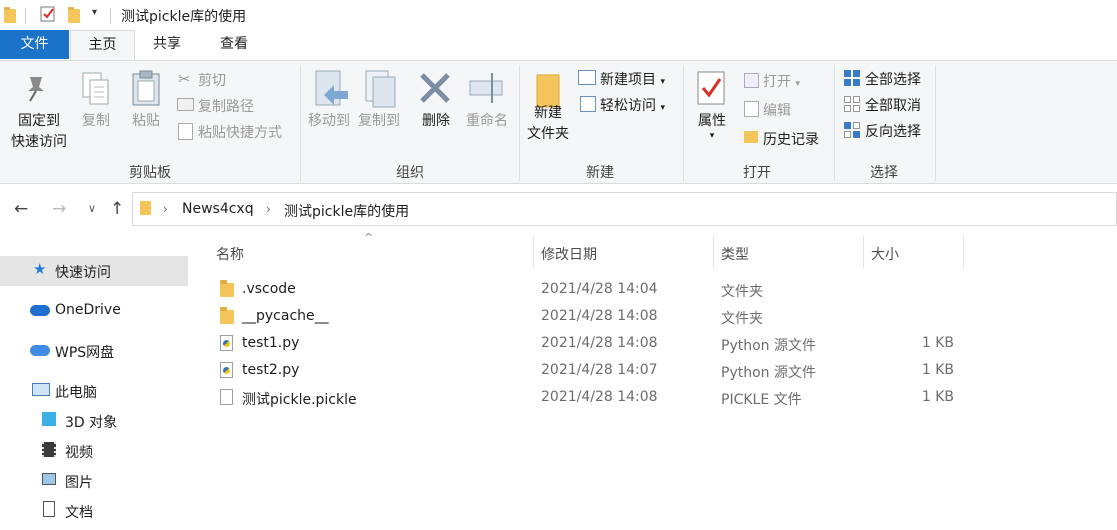 This screenshot has height=530, width=1117. What do you see at coordinates (94, 12) in the screenshot?
I see `customize-quick-access-icon: ▾` at bounding box center [94, 12].